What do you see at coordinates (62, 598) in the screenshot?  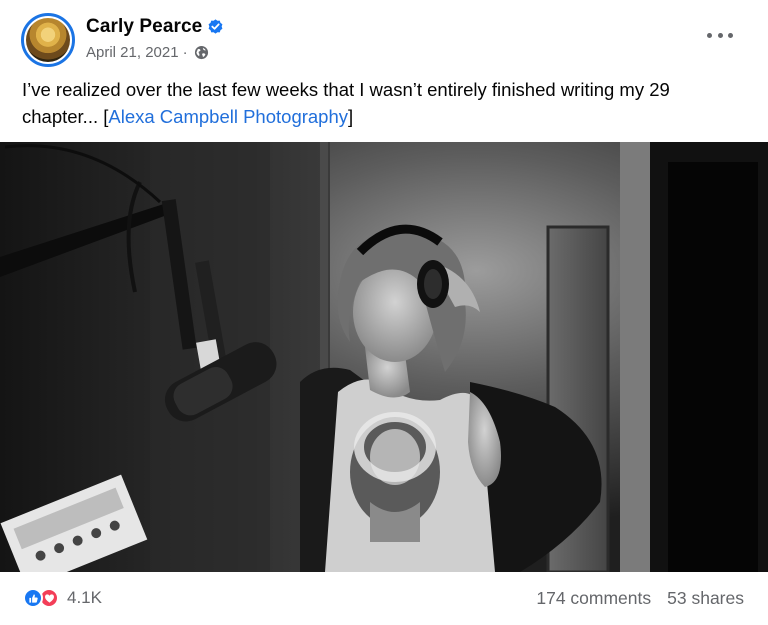 I see `reactions-summary: 4.1K` at bounding box center [62, 598].